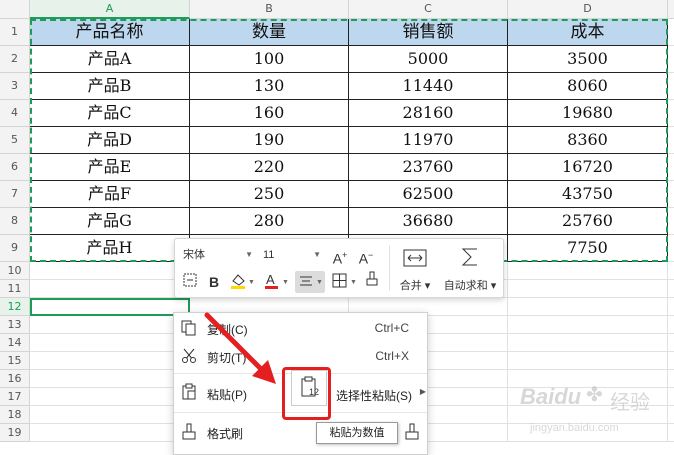 The width and height of the screenshot is (674, 455). What do you see at coordinates (110, 248) in the screenshot?
I see `table-cell: 产品H` at bounding box center [110, 248].